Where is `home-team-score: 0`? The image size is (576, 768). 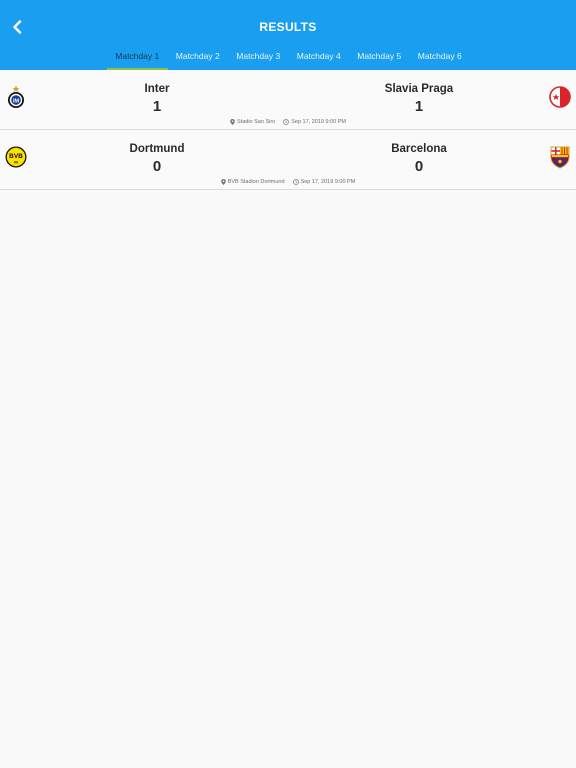 home-team-score: 0 is located at coordinates (157, 166).